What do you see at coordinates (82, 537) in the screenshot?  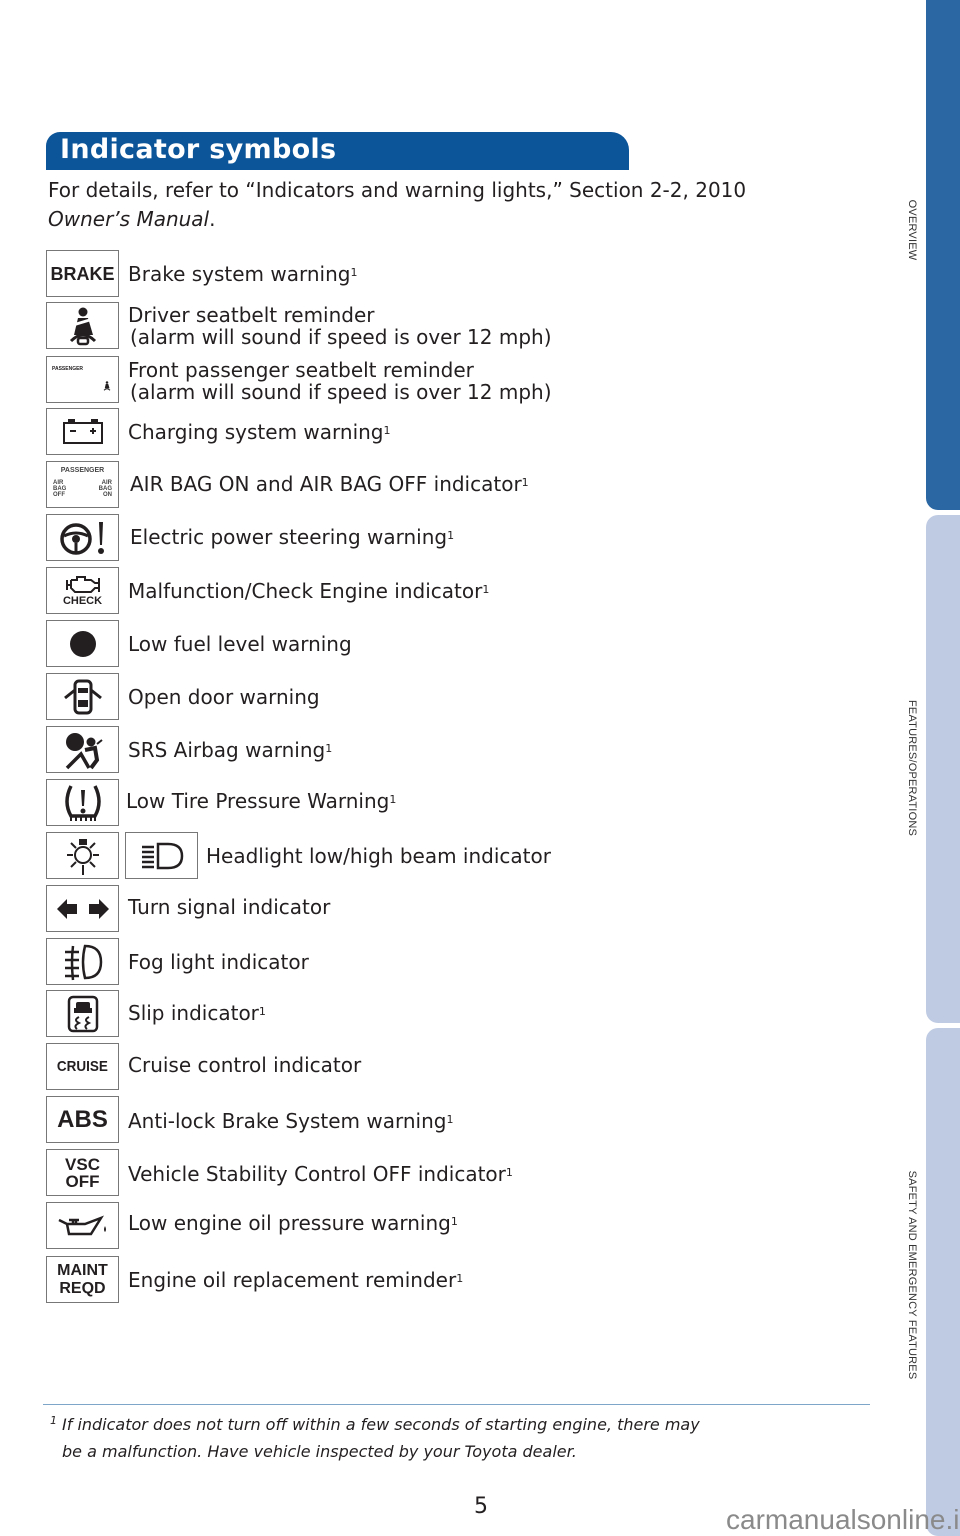 I see `power-steering-icon` at bounding box center [82, 537].